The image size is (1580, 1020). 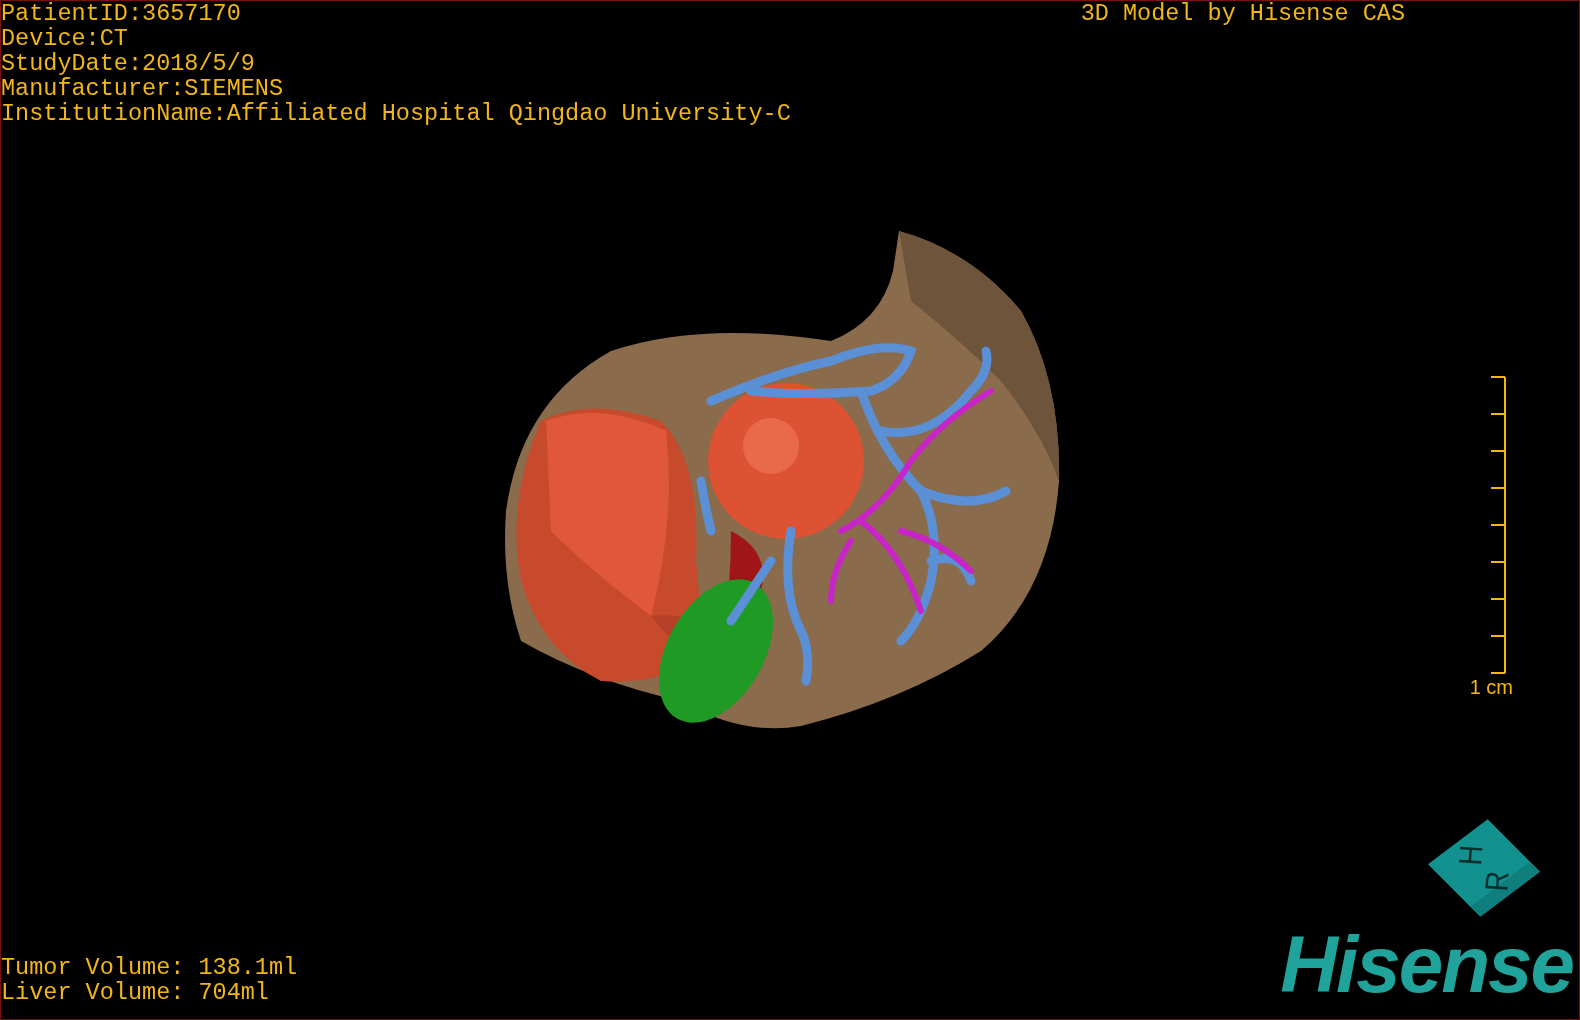 What do you see at coordinates (121, 13) in the screenshot?
I see `study-info-text: PatientID:3657170` at bounding box center [121, 13].